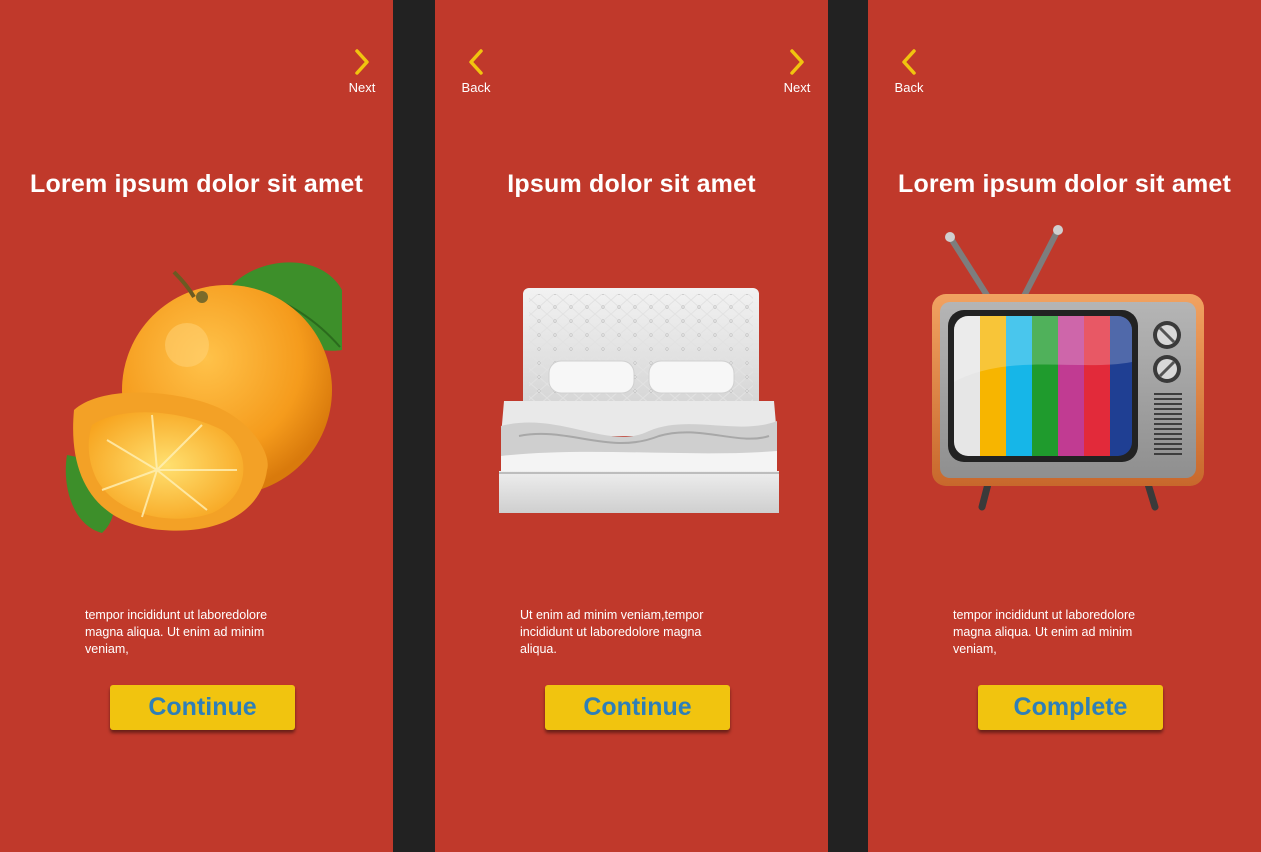 The image size is (1261, 852). I want to click on orange-image, so click(203, 397).